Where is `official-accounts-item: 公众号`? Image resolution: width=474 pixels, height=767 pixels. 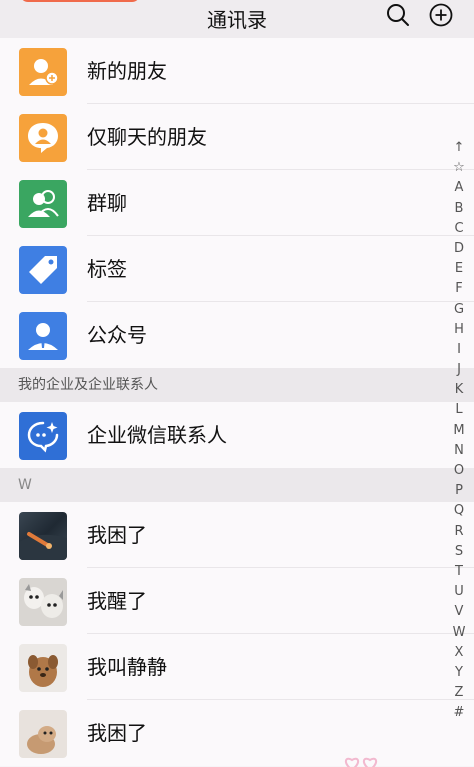
official-accounts-item: 公众号 is located at coordinates (237, 335).